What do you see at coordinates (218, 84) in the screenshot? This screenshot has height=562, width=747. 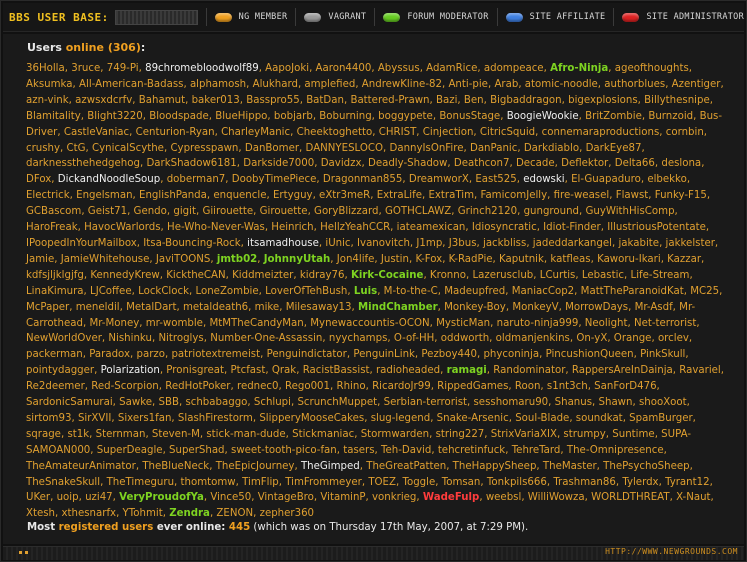 I see `user-link: alphamosh` at bounding box center [218, 84].